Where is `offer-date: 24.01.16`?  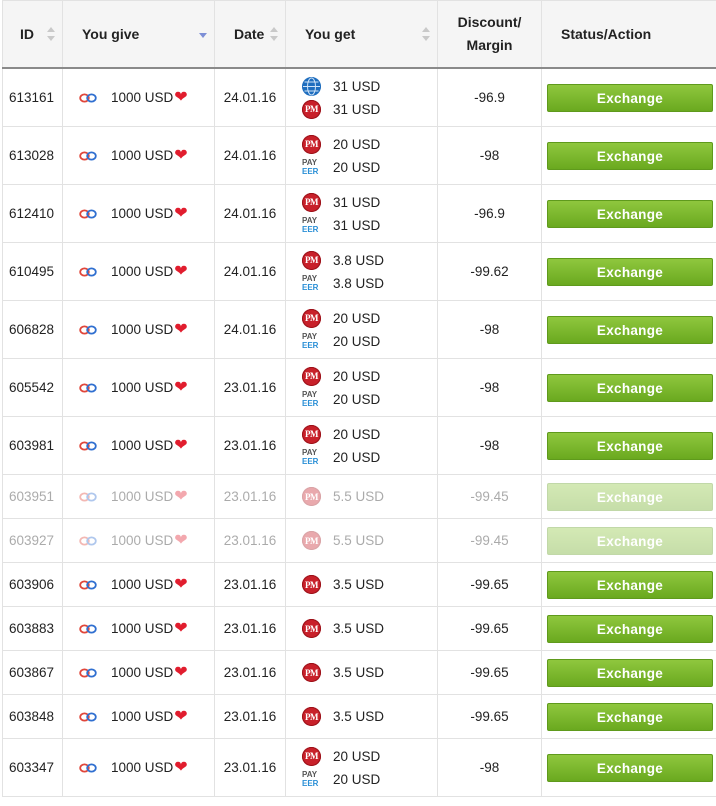
offer-date: 24.01.16 is located at coordinates (250, 97).